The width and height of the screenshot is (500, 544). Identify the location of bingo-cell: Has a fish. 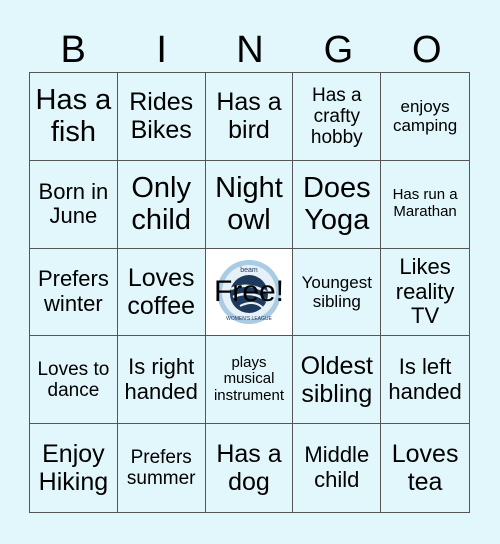
(74, 117).